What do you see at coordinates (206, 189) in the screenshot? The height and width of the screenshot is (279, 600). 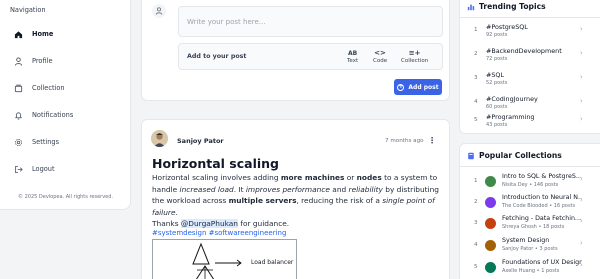 I see `body-italic: increased load` at bounding box center [206, 189].